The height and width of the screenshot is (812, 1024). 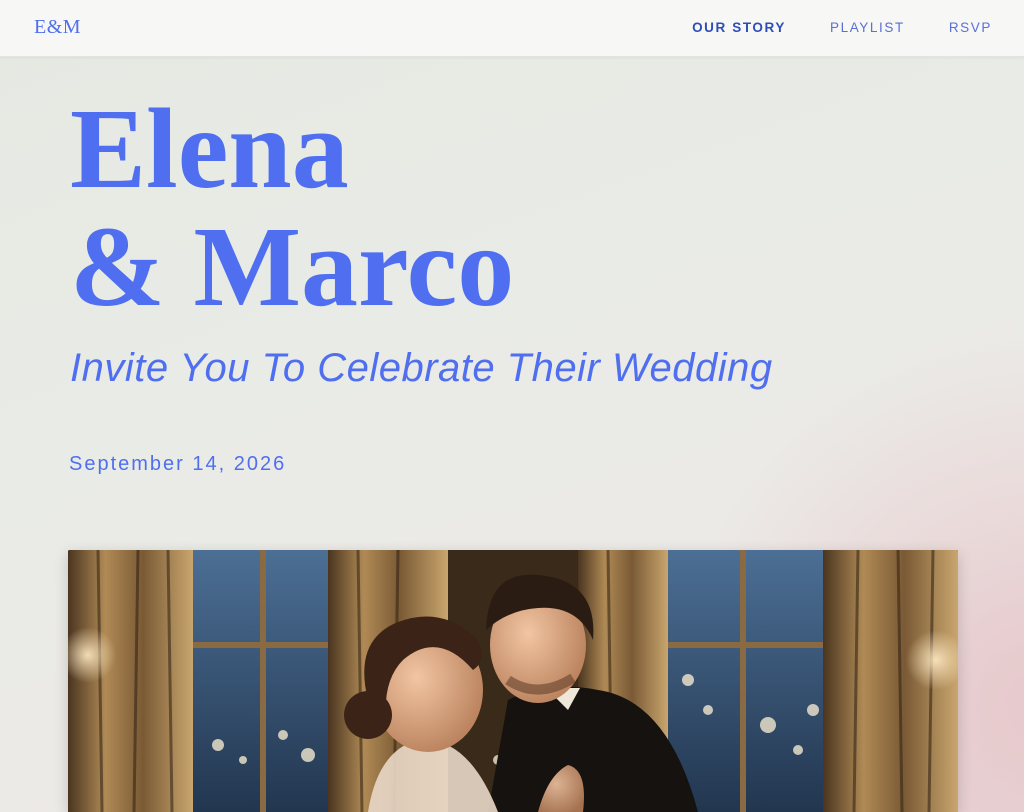 I want to click on invitation-subtitle: Invite You To Celebrate Their Wedding, so click(x=421, y=368).